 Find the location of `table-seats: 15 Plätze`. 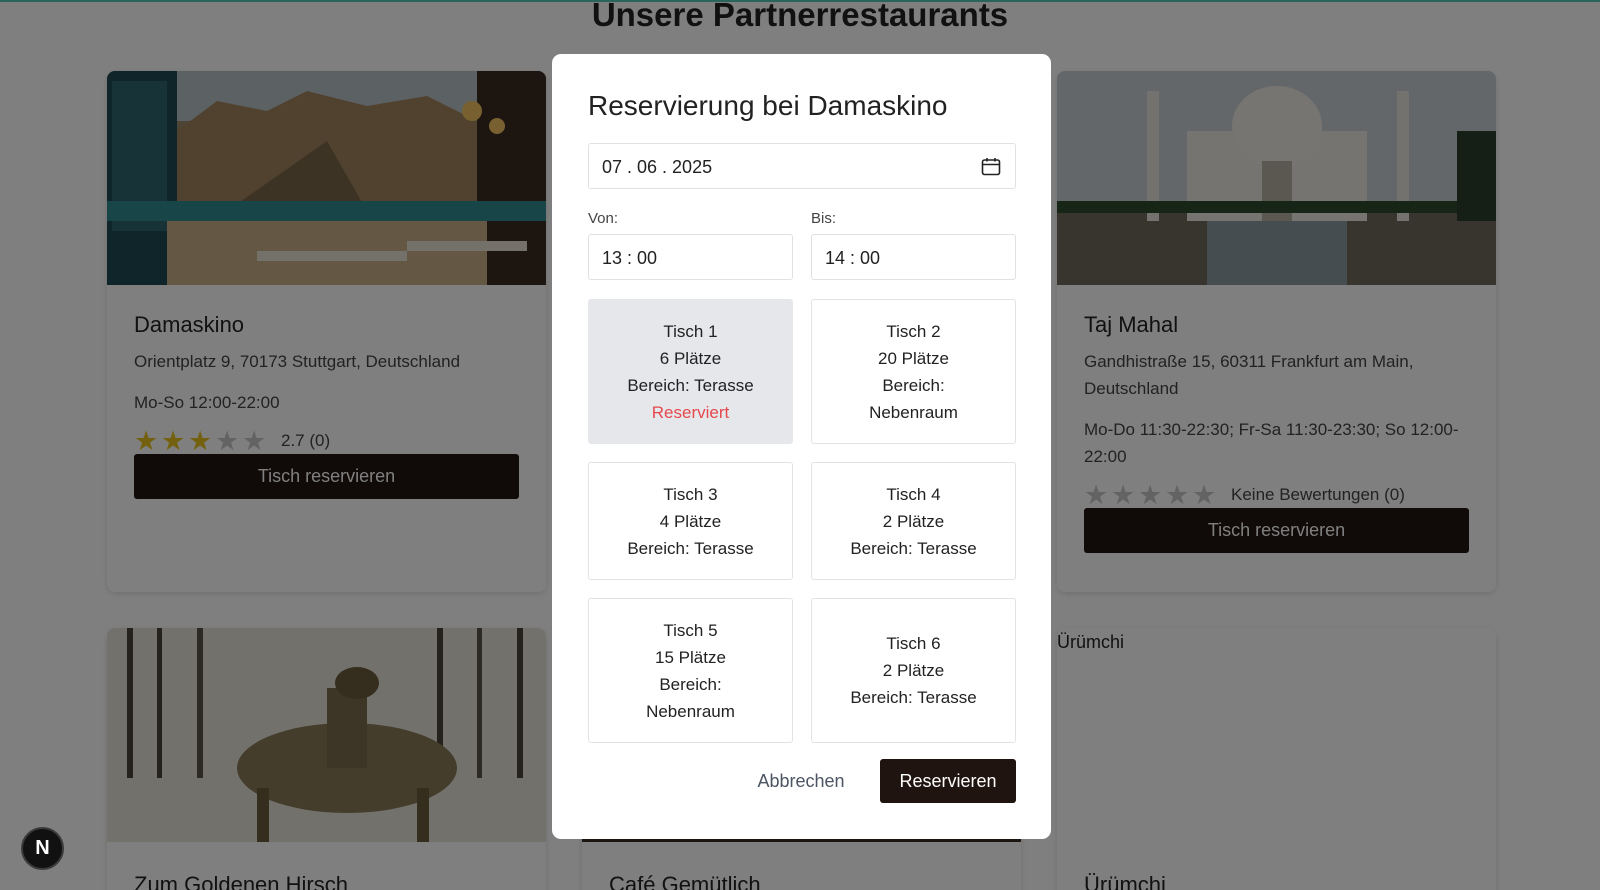

table-seats: 15 Plätze is located at coordinates (690, 657).